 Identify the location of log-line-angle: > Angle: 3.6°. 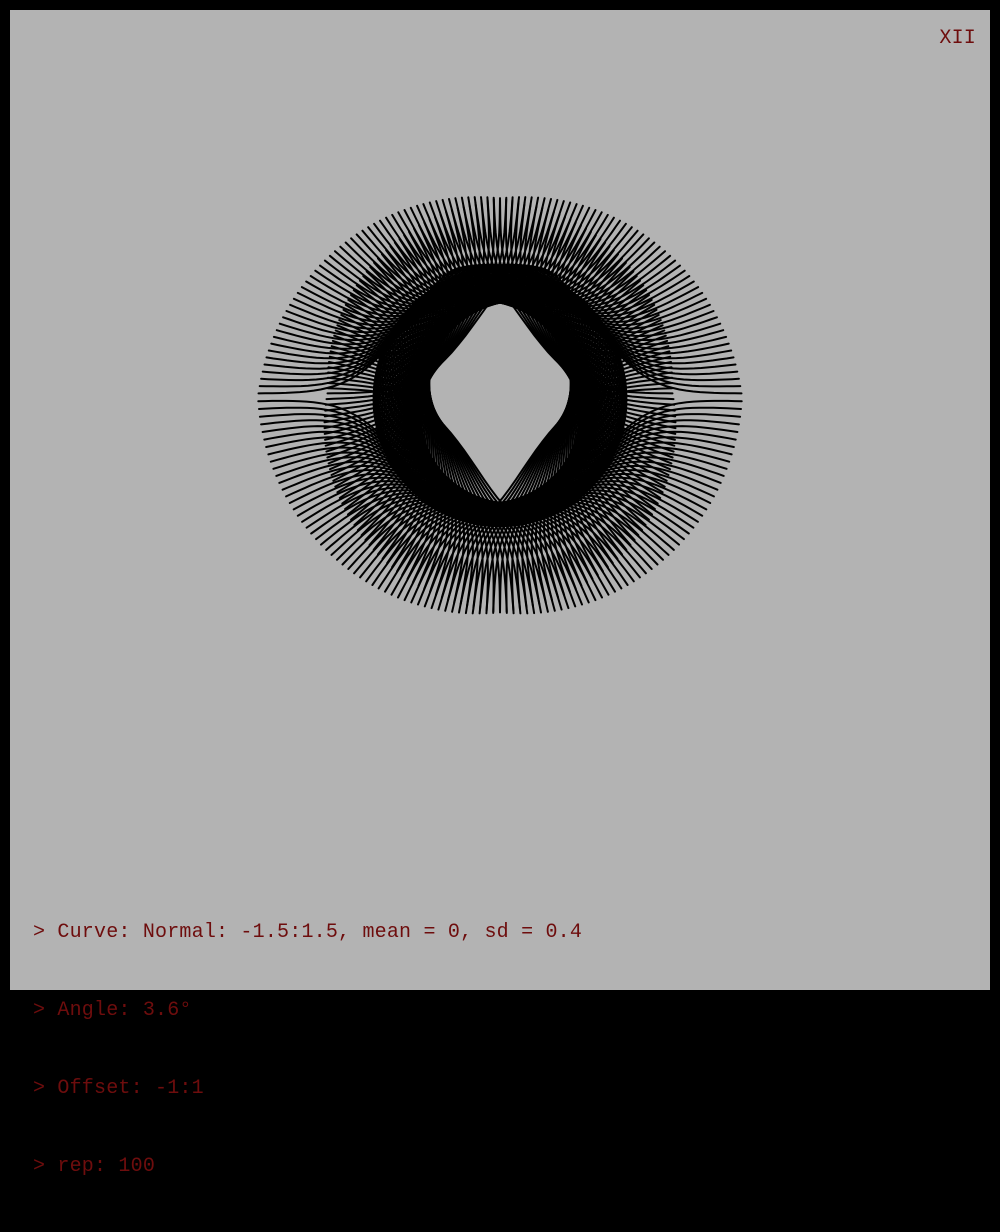
(112, 1010).